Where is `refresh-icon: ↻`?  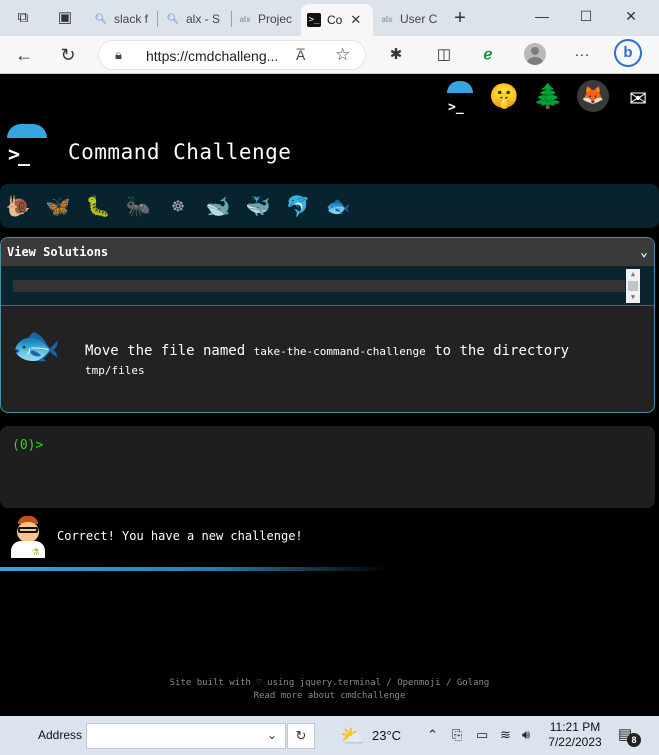 refresh-icon: ↻ is located at coordinates (68, 55).